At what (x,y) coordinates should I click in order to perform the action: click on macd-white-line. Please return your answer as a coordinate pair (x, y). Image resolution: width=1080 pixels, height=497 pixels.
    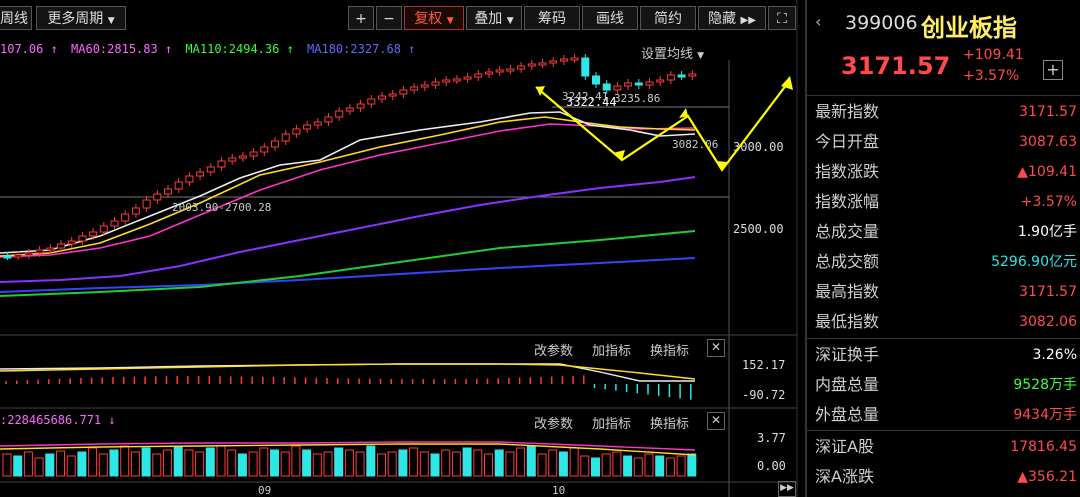
    Looking at the image, I should click on (347, 372).